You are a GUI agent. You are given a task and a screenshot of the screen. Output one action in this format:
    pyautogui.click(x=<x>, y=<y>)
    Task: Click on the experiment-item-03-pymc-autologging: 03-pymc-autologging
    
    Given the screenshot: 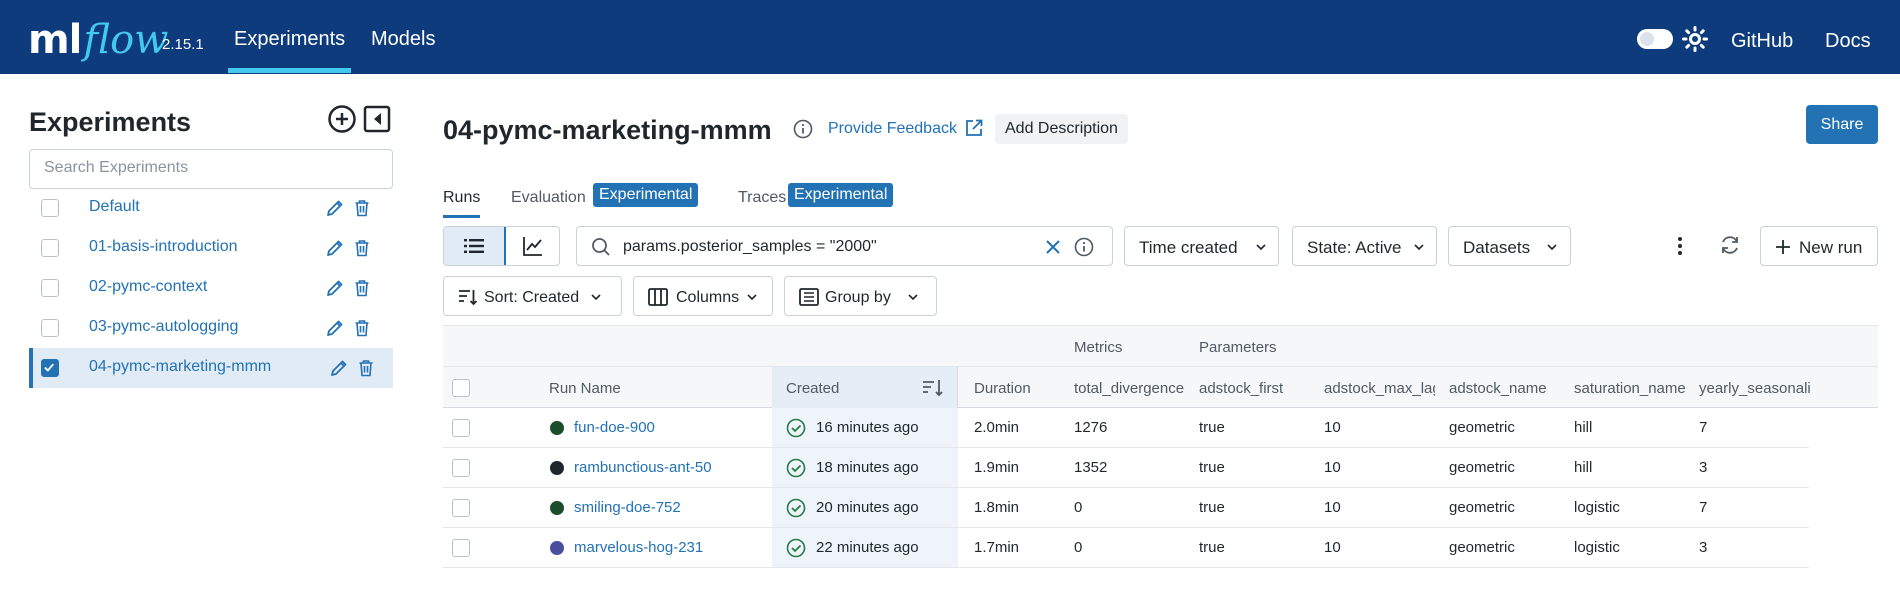 What is the action you would take?
    pyautogui.click(x=211, y=328)
    